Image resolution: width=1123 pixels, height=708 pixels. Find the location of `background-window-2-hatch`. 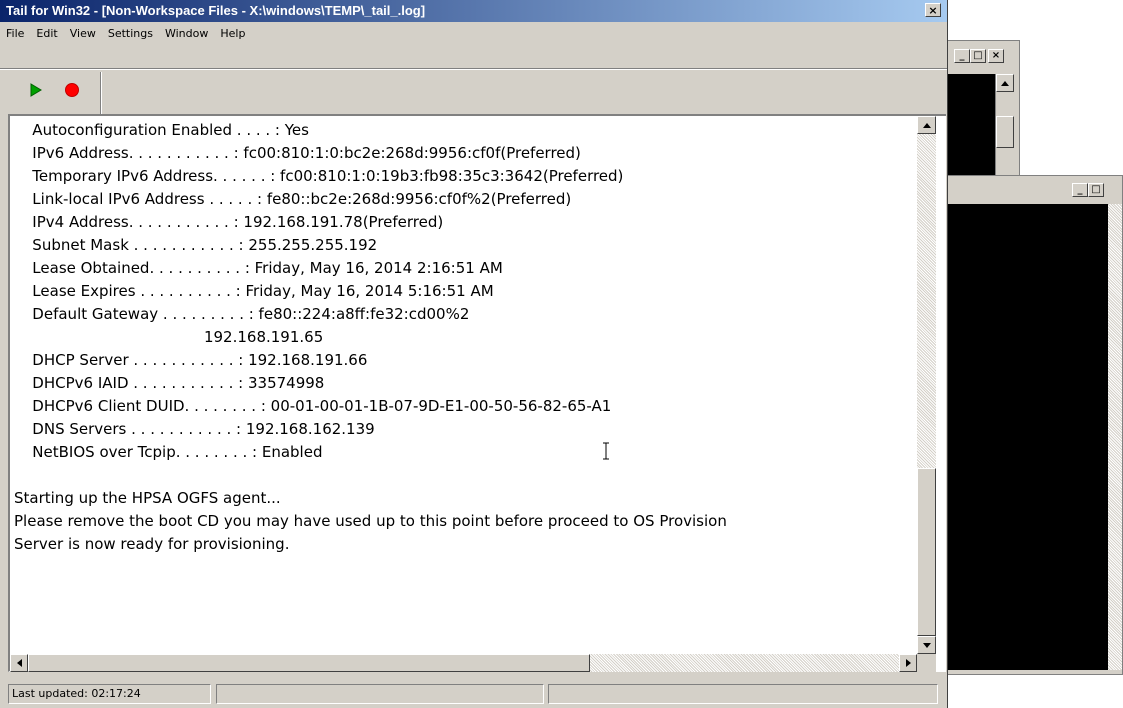

background-window-2-hatch is located at coordinates (1115, 437).